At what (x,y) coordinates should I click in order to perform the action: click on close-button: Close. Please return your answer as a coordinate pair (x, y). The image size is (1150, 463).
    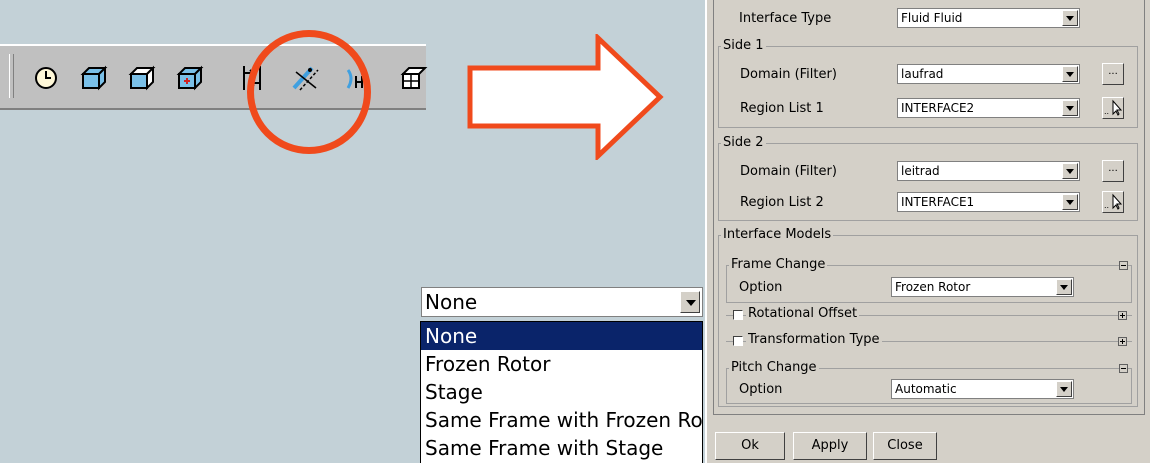
    Looking at the image, I should click on (905, 446).